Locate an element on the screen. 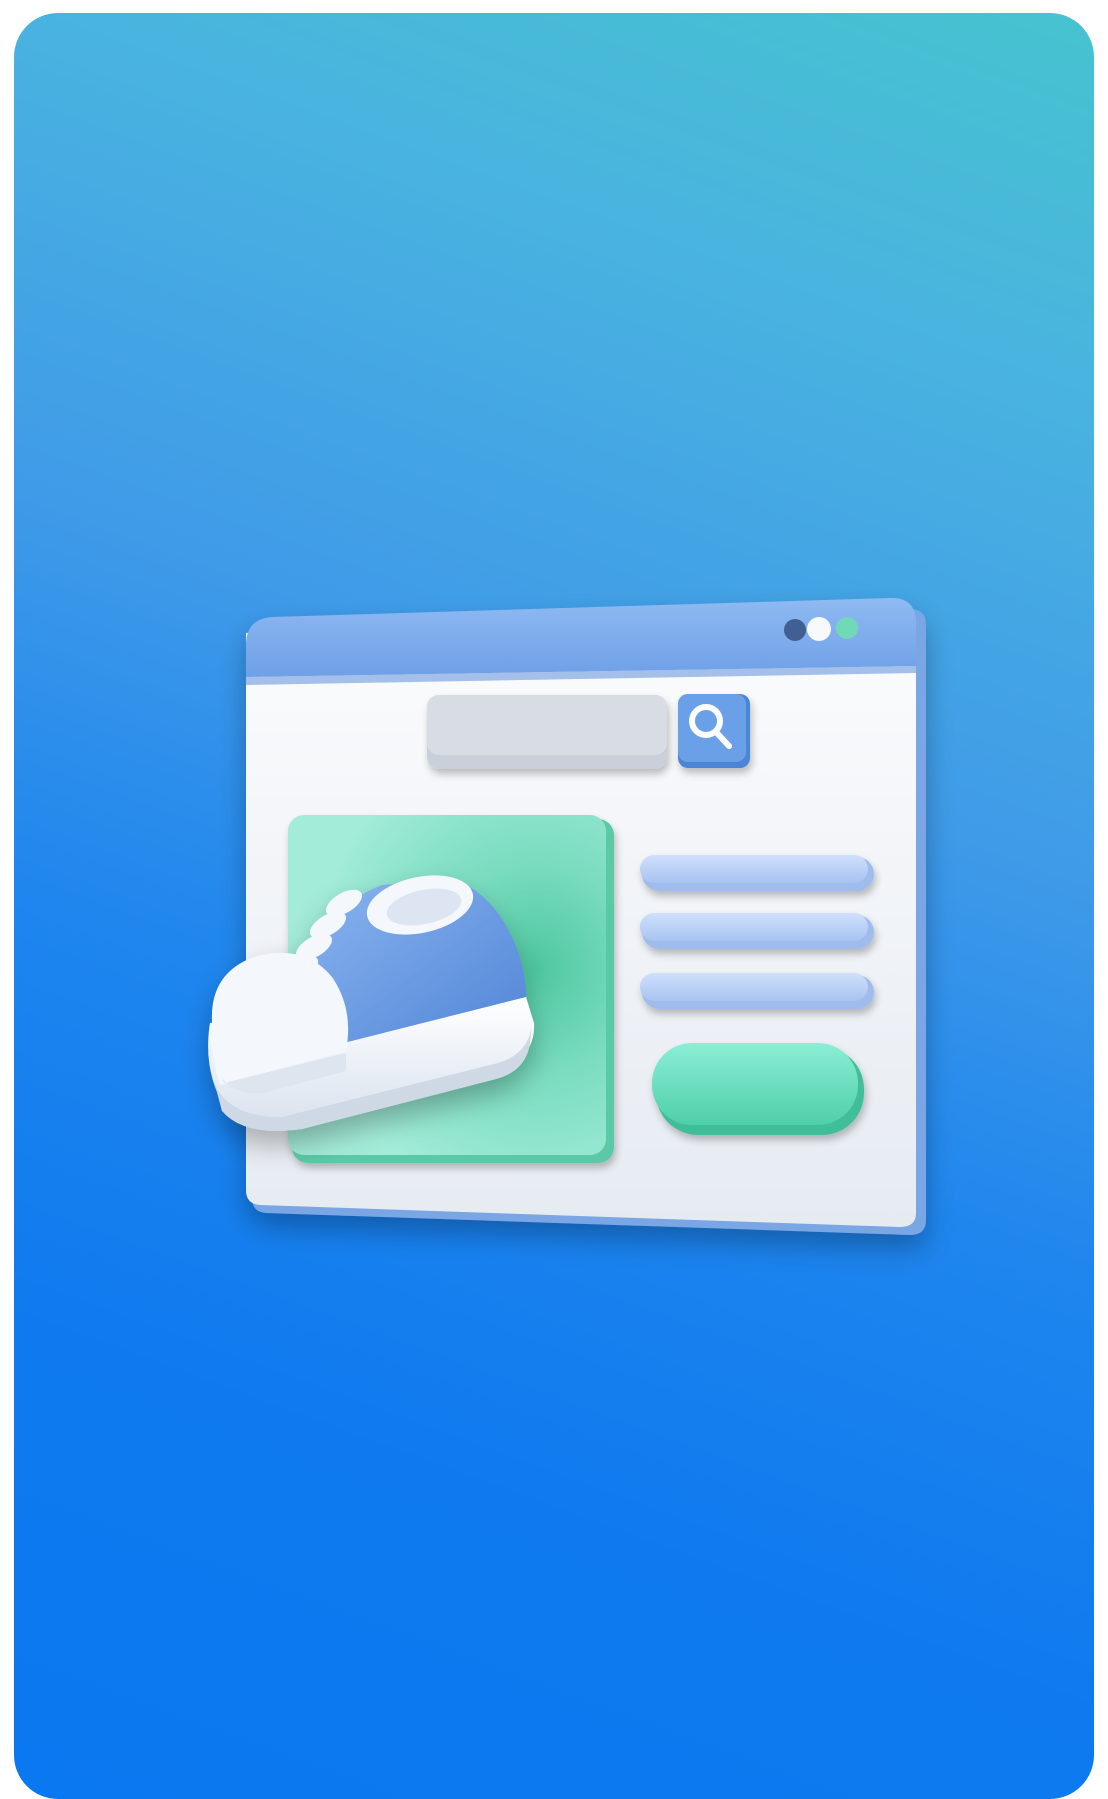  window-dot-white is located at coordinates (819, 629).